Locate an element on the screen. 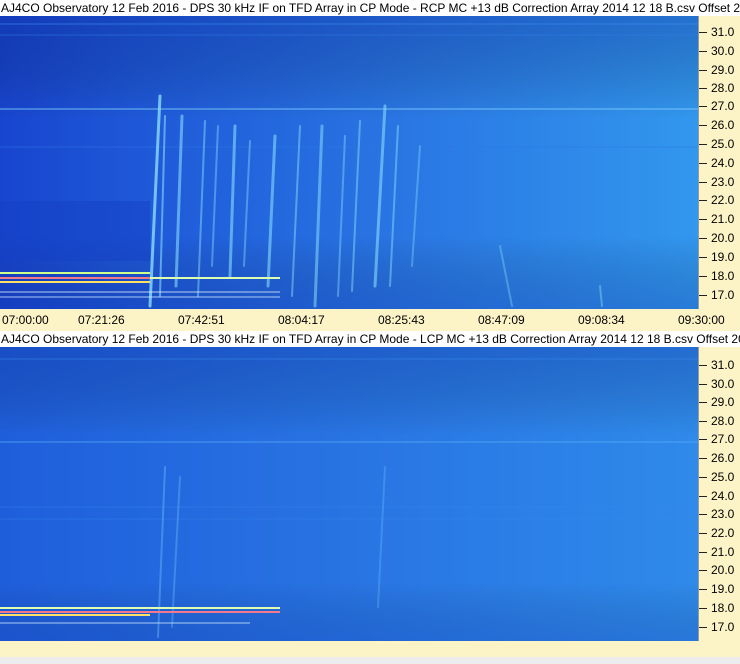 Image resolution: width=740 pixels, height=664 pixels. rcp-freq-label: 19.0 is located at coordinates (723, 257).